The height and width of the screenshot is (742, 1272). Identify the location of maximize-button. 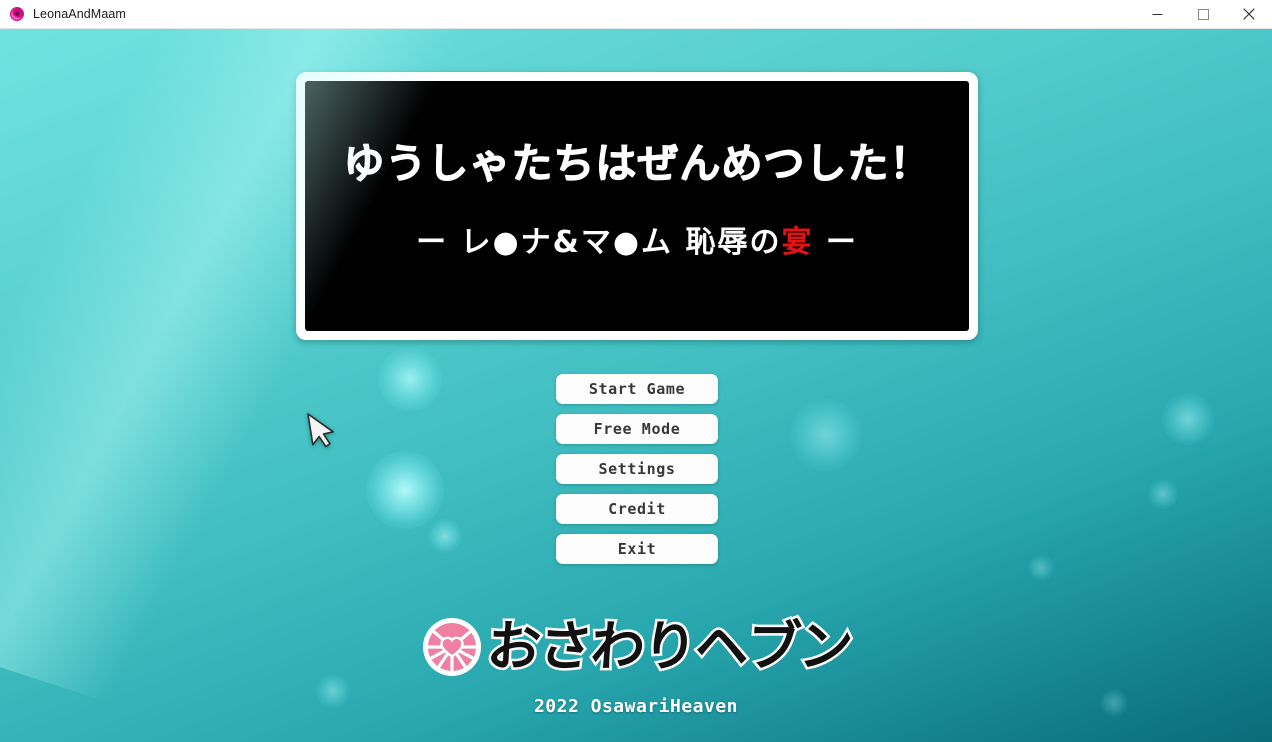
(1203, 14).